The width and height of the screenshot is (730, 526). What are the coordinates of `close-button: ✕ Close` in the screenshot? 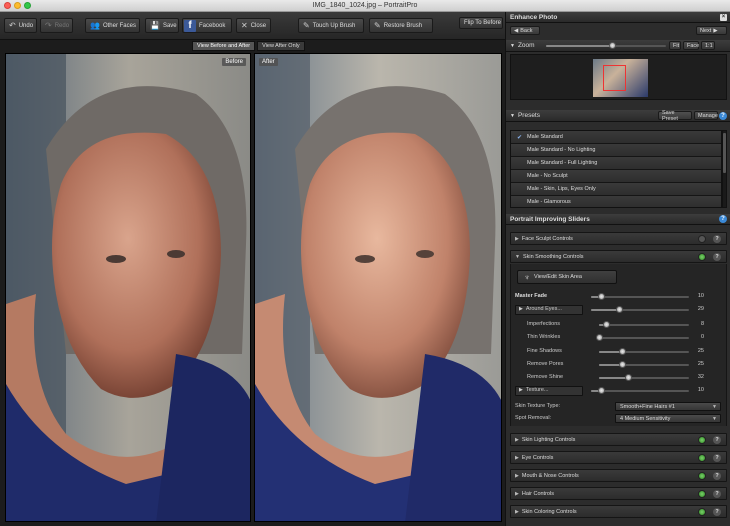 It's located at (253, 25).